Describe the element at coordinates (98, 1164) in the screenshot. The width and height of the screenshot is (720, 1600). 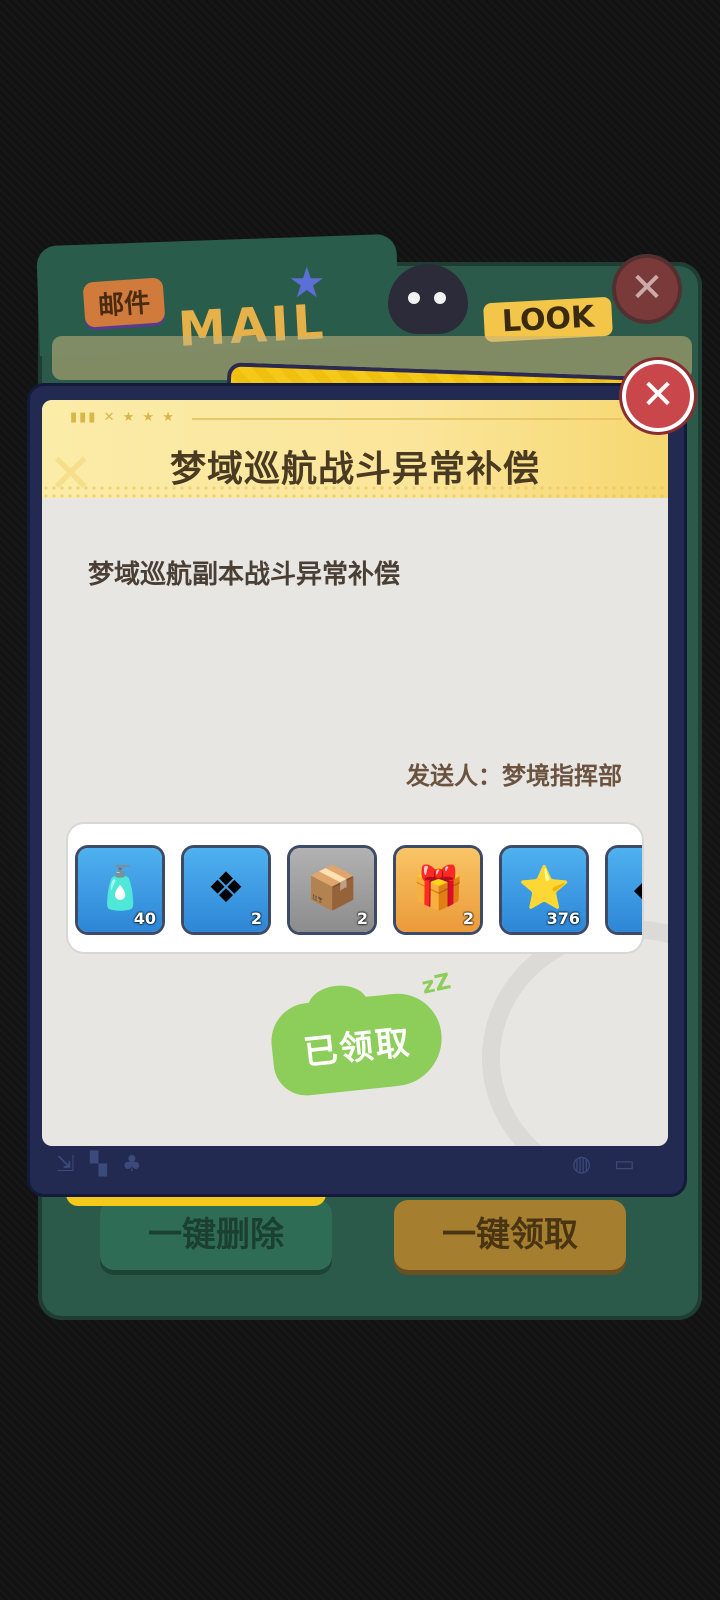
I see `checker-icon: ▚` at that location.